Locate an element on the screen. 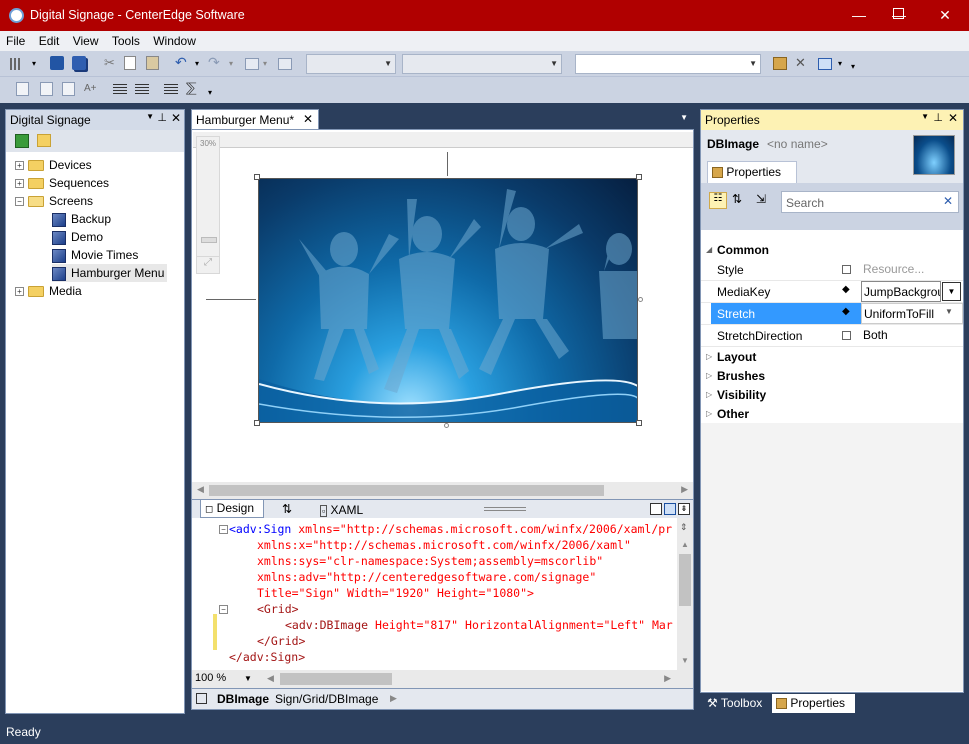  category-common: ◢ Common is located at coordinates (832, 249).